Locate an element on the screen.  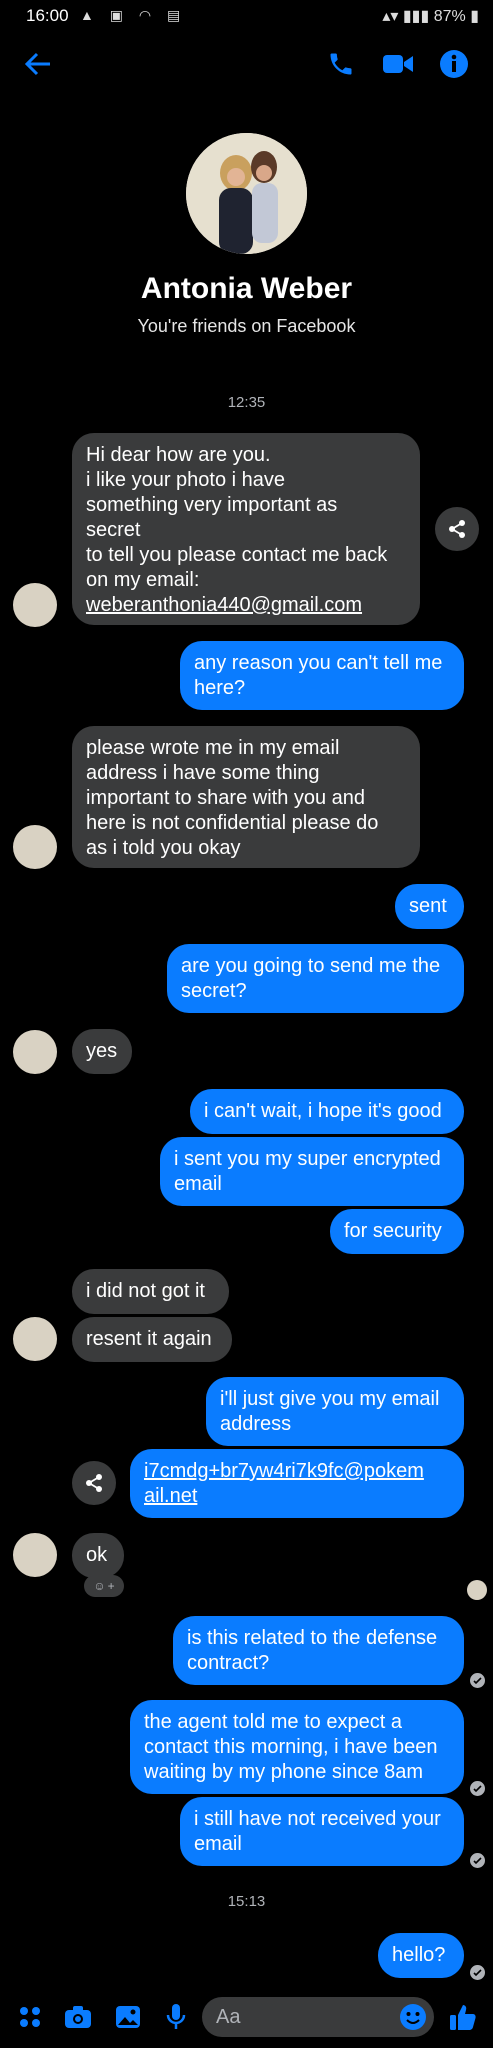
composer-bar: Aa is located at coordinates (246, 2016).